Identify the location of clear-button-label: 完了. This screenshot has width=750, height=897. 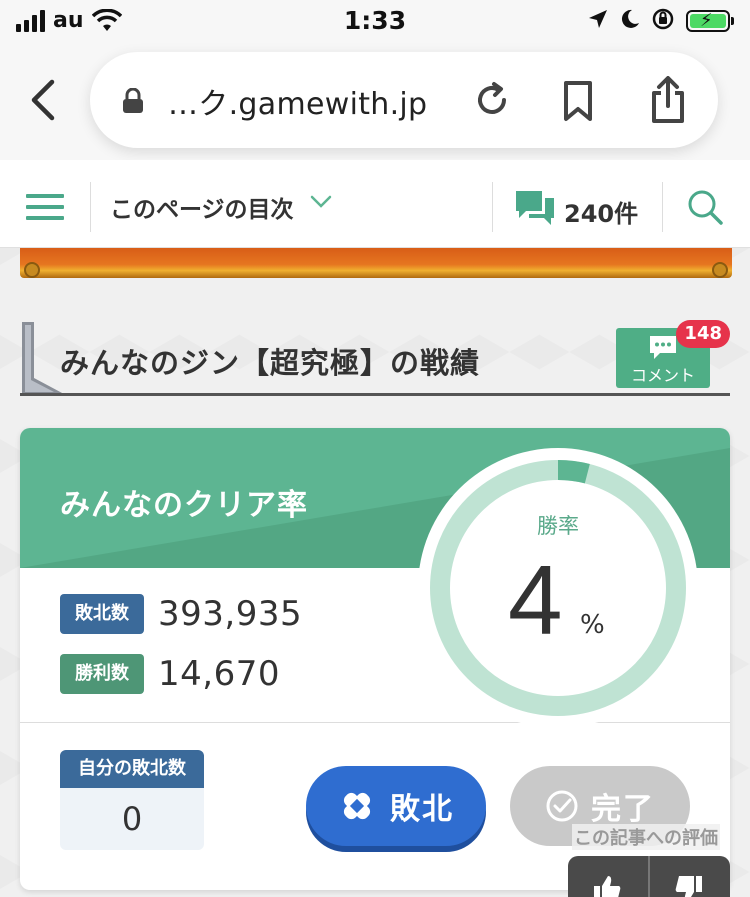
(623, 809).